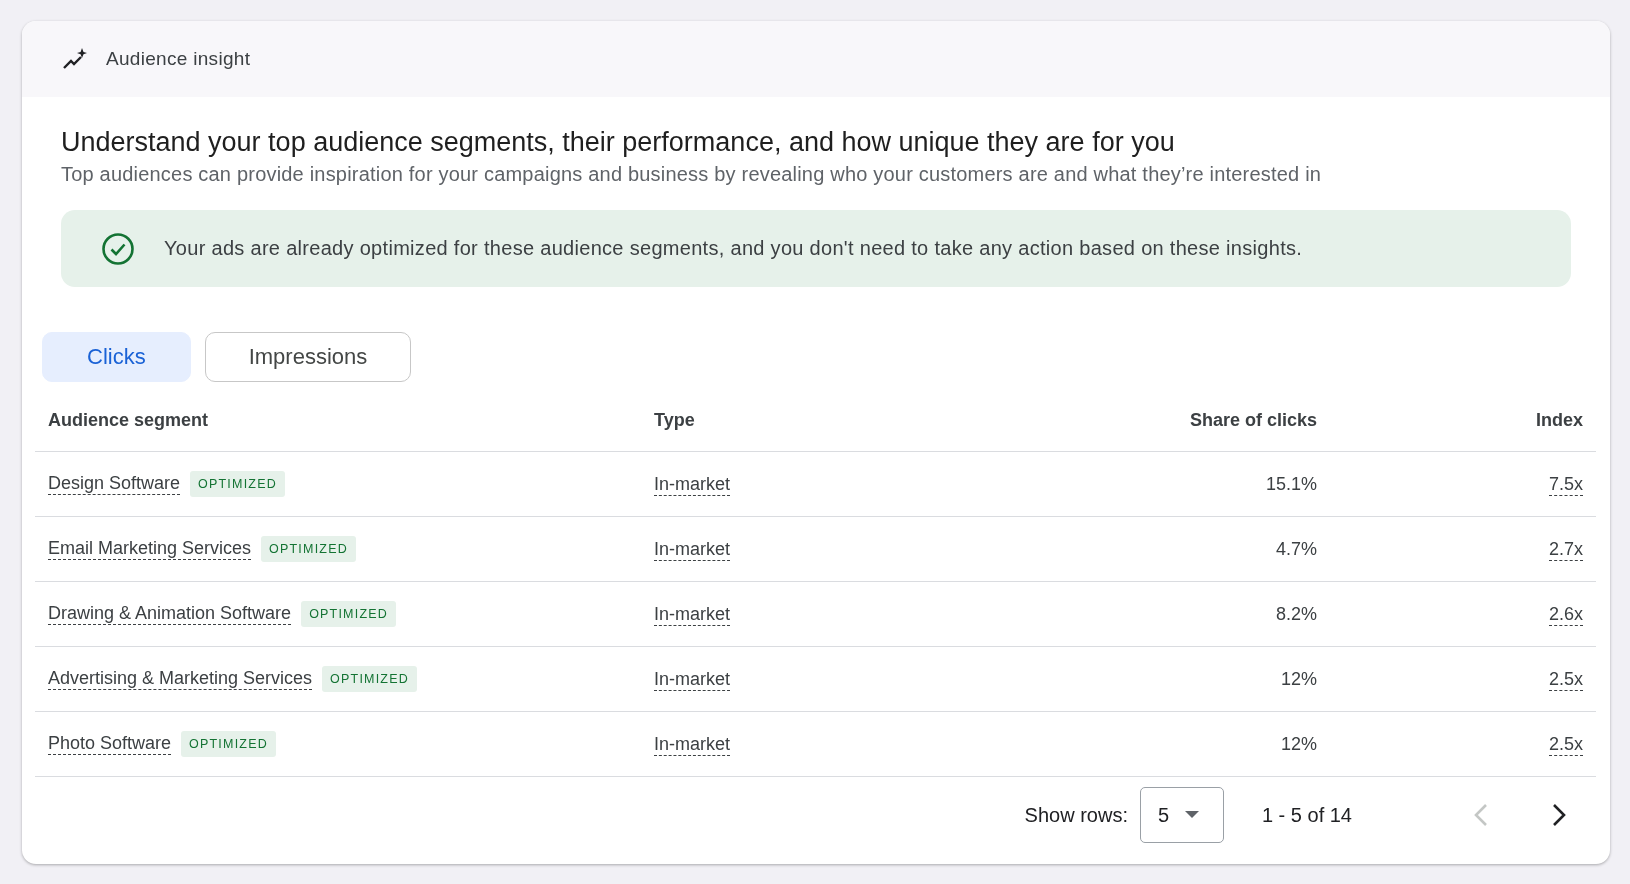  I want to click on rows-dropdown: 5, so click(1181, 815).